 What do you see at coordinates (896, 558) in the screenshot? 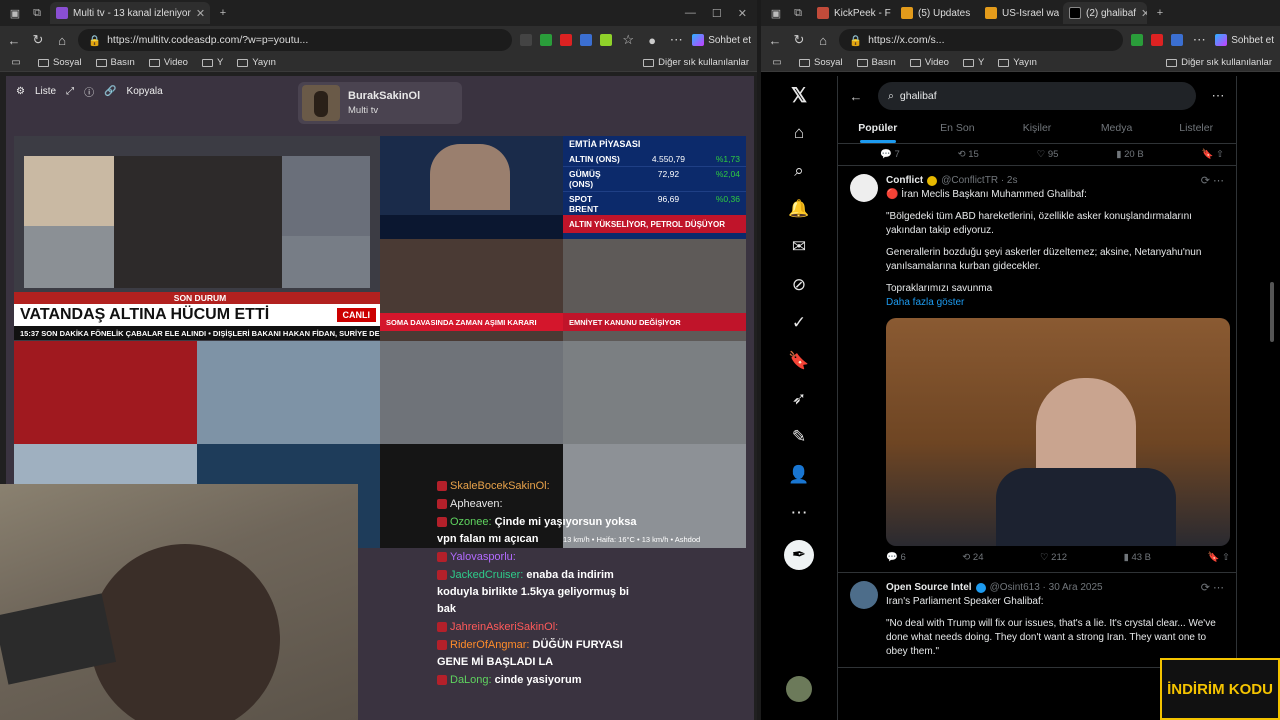
I see `reply-button: 💬 6` at bounding box center [896, 558].